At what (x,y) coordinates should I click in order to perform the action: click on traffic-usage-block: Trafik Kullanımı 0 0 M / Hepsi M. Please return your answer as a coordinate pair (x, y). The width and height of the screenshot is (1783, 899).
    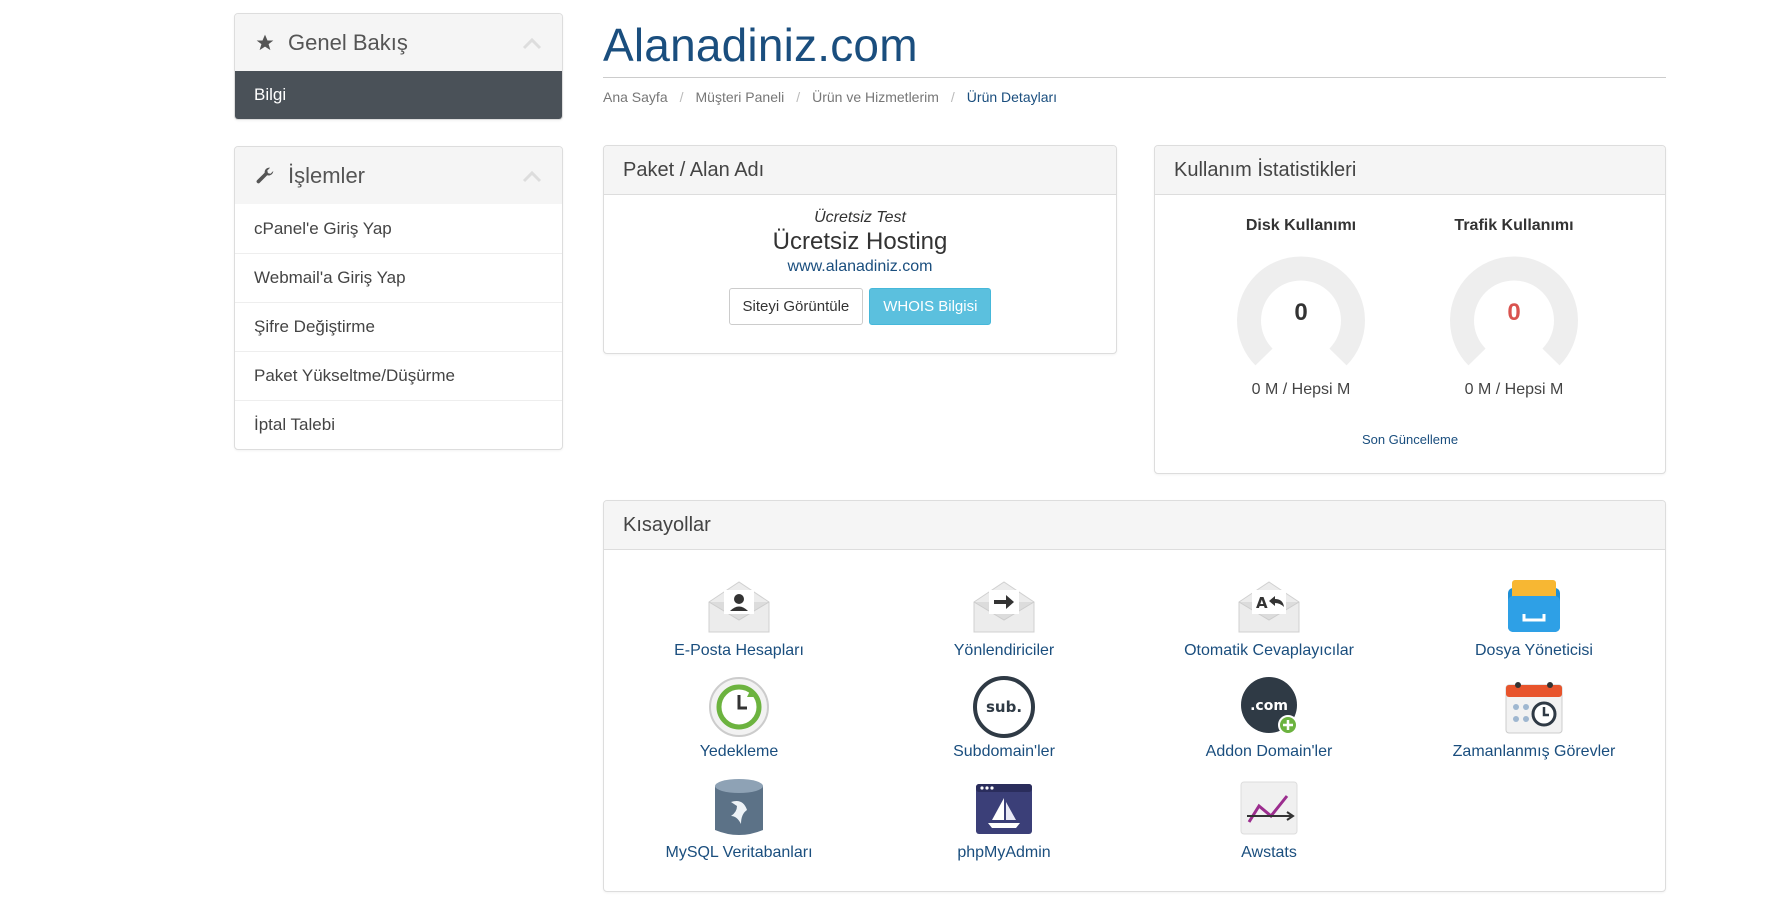
    Looking at the image, I should click on (1514, 297).